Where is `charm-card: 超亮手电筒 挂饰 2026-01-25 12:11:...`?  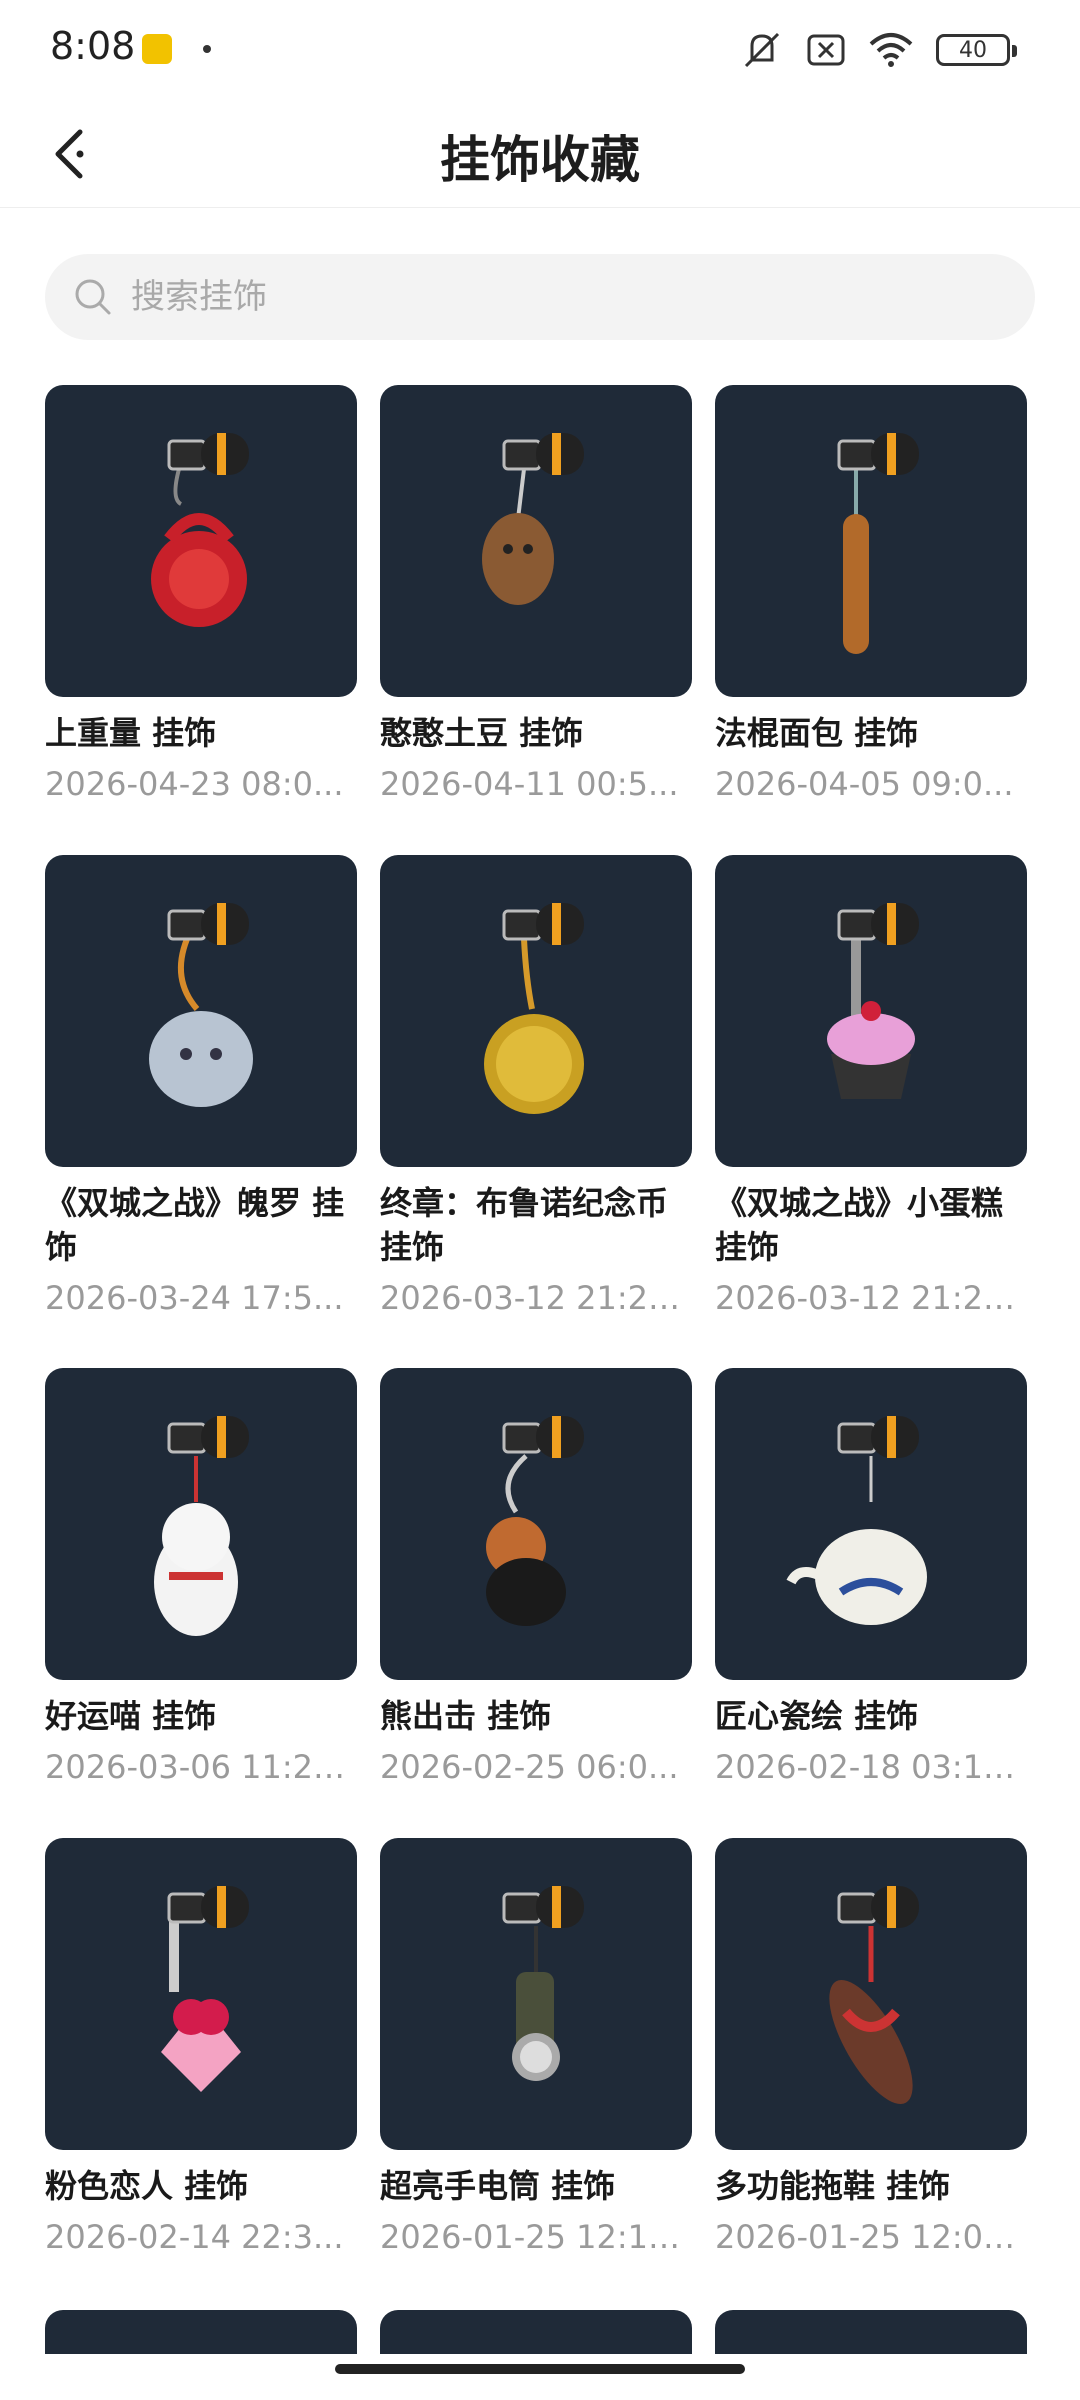
charm-card: 超亮手电筒 挂饰 2026-01-25 12:11:... is located at coordinates (536, 2048).